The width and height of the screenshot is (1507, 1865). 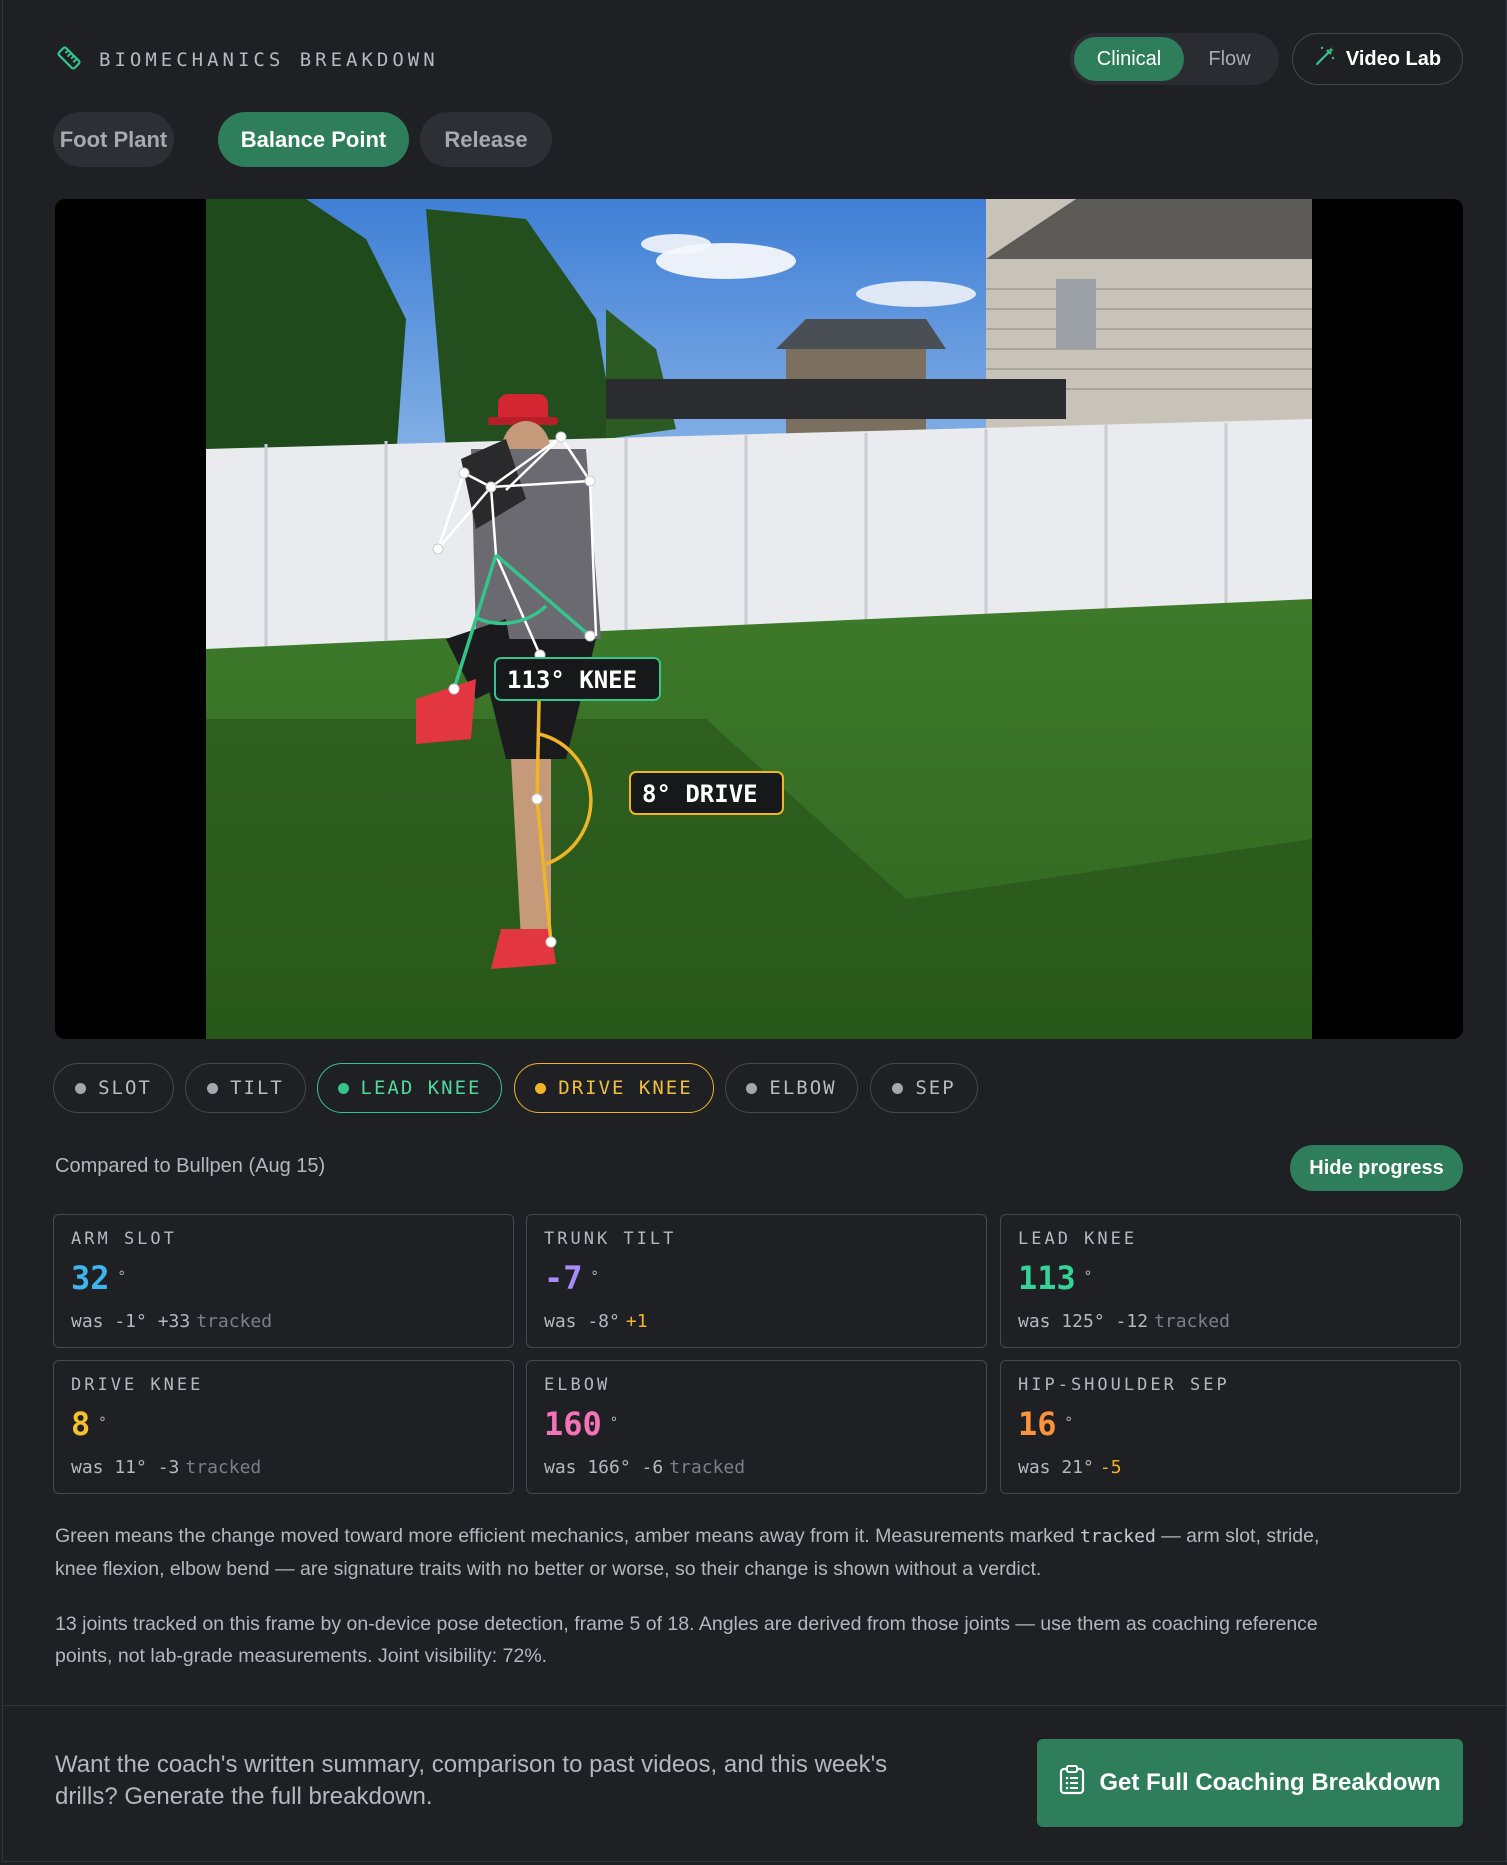 I want to click on metric-pill-label: TILT, so click(x=257, y=1088).